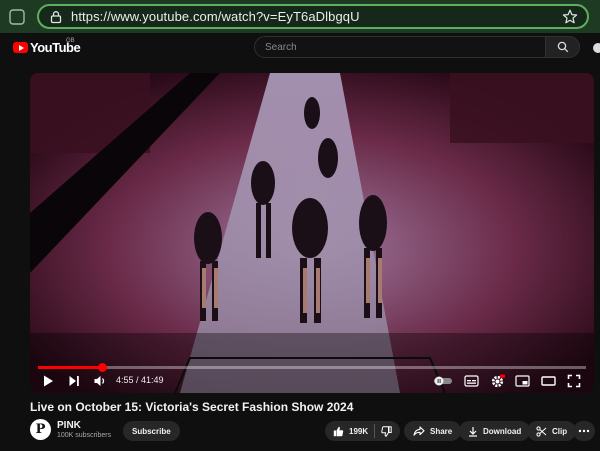  I want to click on volume-button, so click(100, 381).